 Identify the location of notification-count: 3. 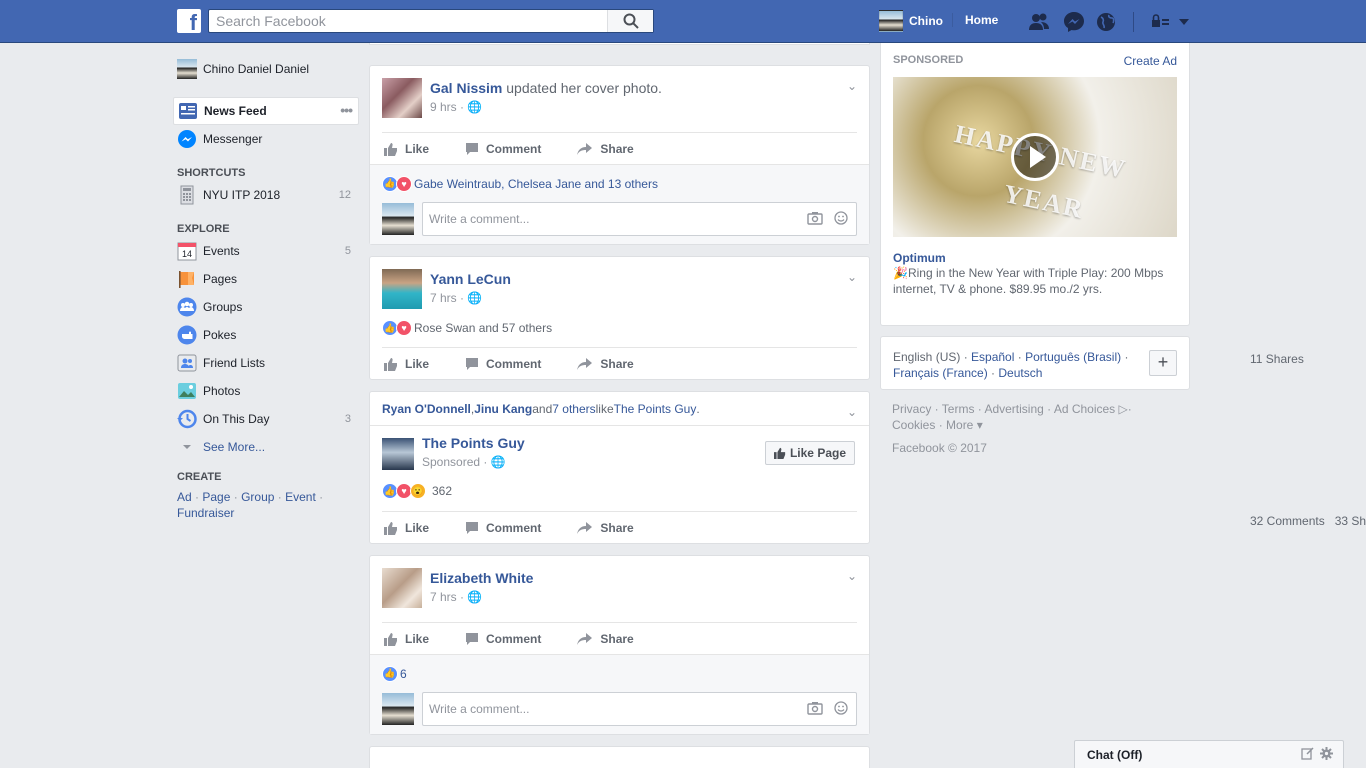
(347, 419).